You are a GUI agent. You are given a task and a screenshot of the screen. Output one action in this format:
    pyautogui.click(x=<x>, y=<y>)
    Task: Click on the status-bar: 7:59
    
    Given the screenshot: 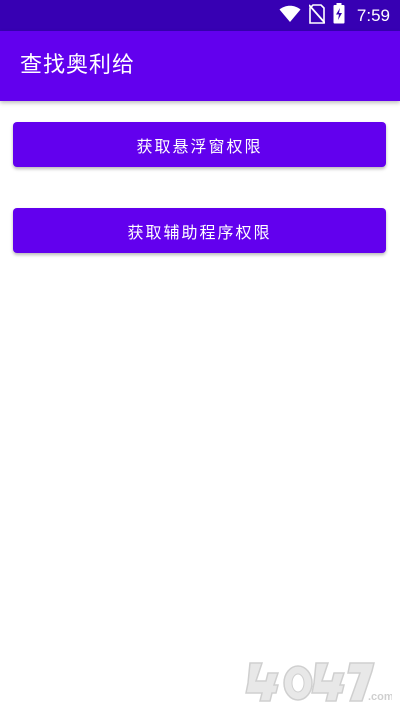 What is the action you would take?
    pyautogui.click(x=200, y=15)
    